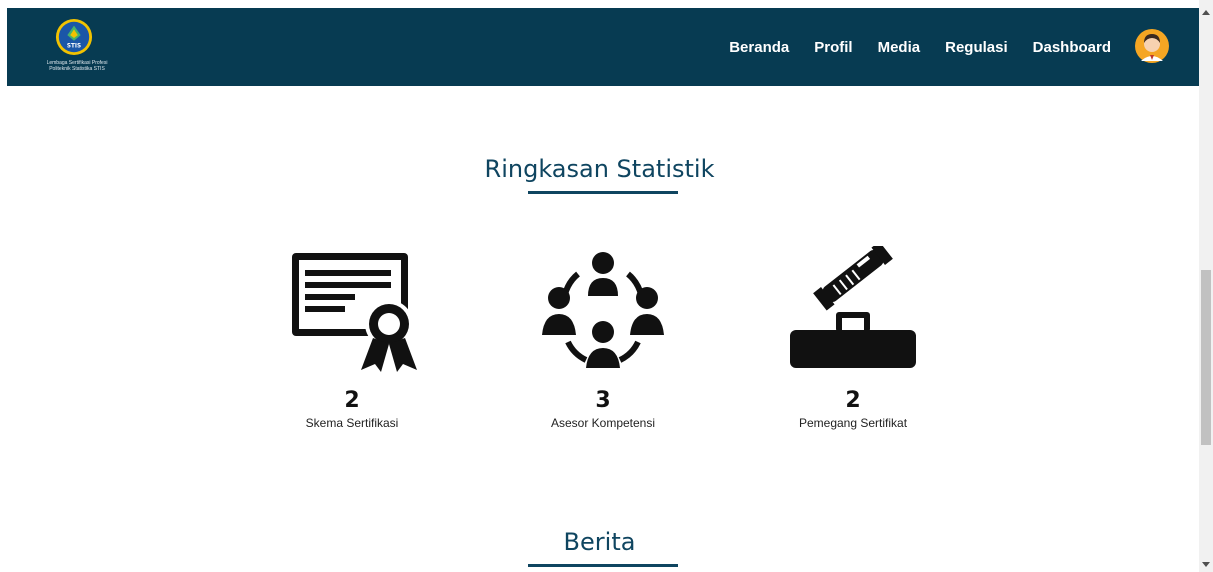 This screenshot has height=572, width=1213. Describe the element at coordinates (1206, 564) in the screenshot. I see `scroll-down-arrow-icon` at that location.